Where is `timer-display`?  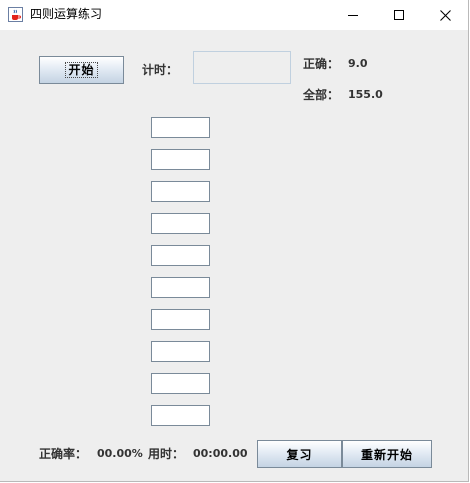 timer-display is located at coordinates (242, 67).